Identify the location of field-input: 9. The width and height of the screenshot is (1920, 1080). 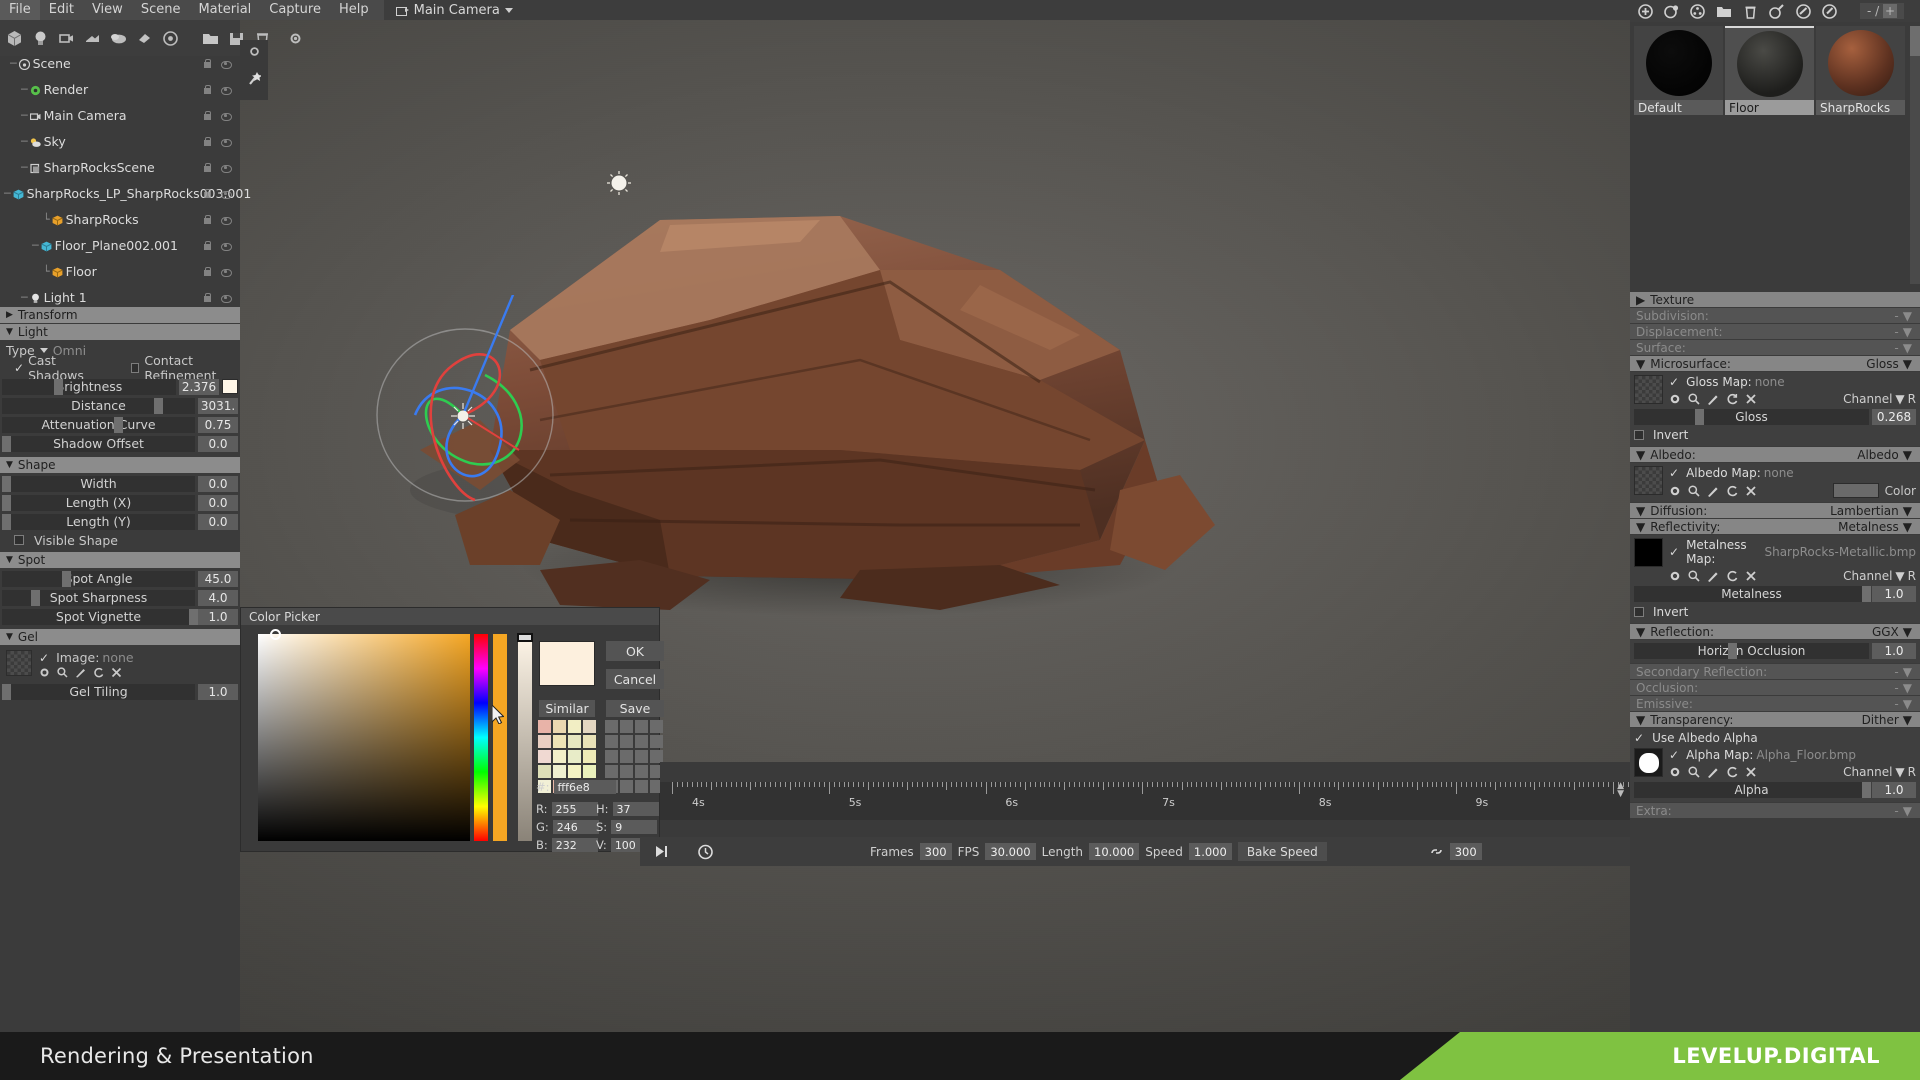
(634, 827).